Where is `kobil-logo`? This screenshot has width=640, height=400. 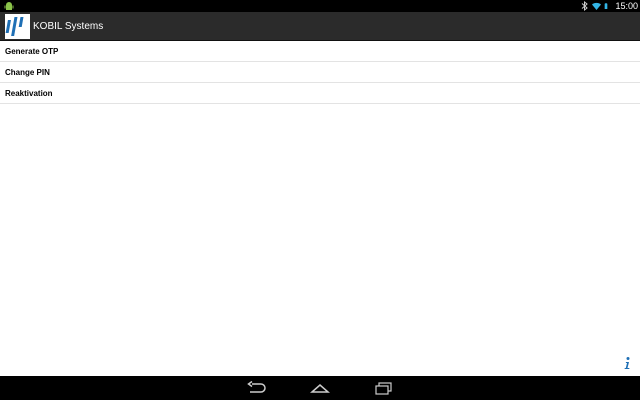
kobil-logo is located at coordinates (17, 26).